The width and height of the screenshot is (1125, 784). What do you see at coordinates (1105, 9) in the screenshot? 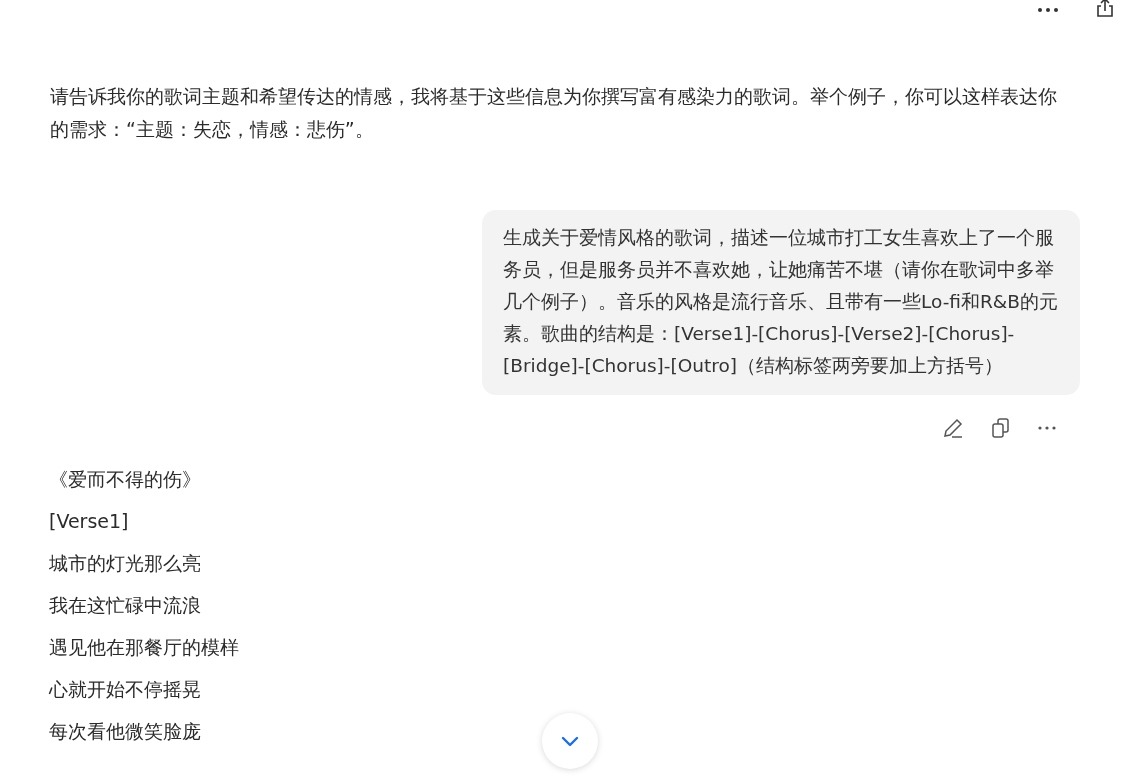
I see `share-icon` at bounding box center [1105, 9].